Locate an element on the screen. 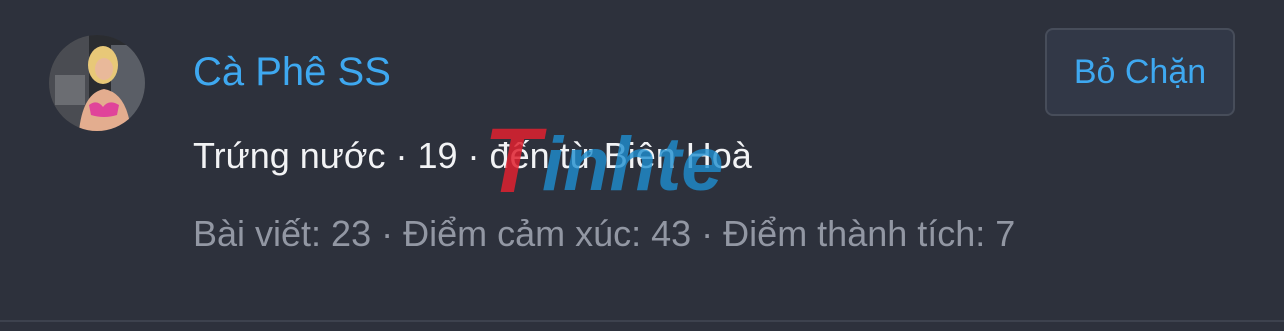  username-link: Cà Phê SS is located at coordinates (292, 72).